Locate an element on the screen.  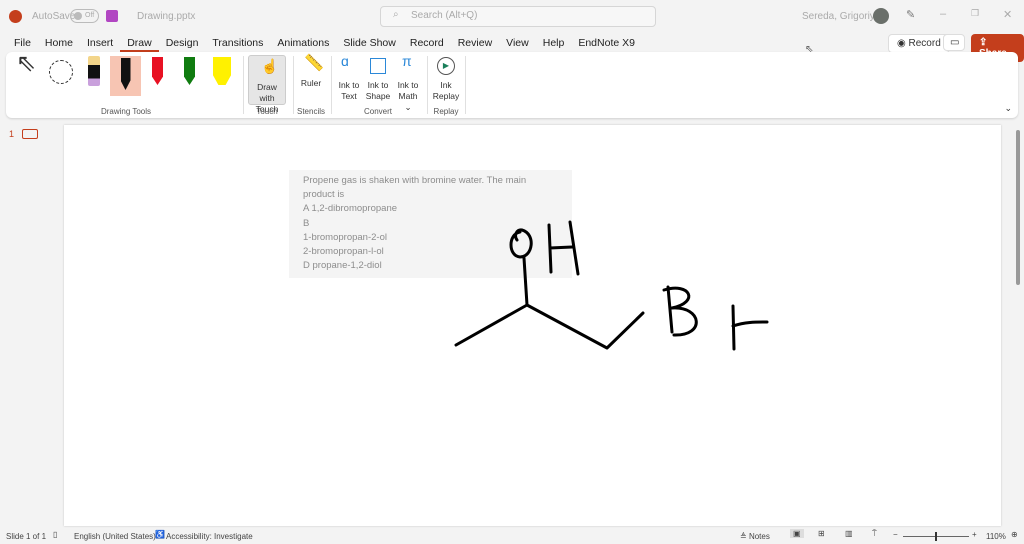
slide-sorter-icon: ⊞ is located at coordinates (821, 533).